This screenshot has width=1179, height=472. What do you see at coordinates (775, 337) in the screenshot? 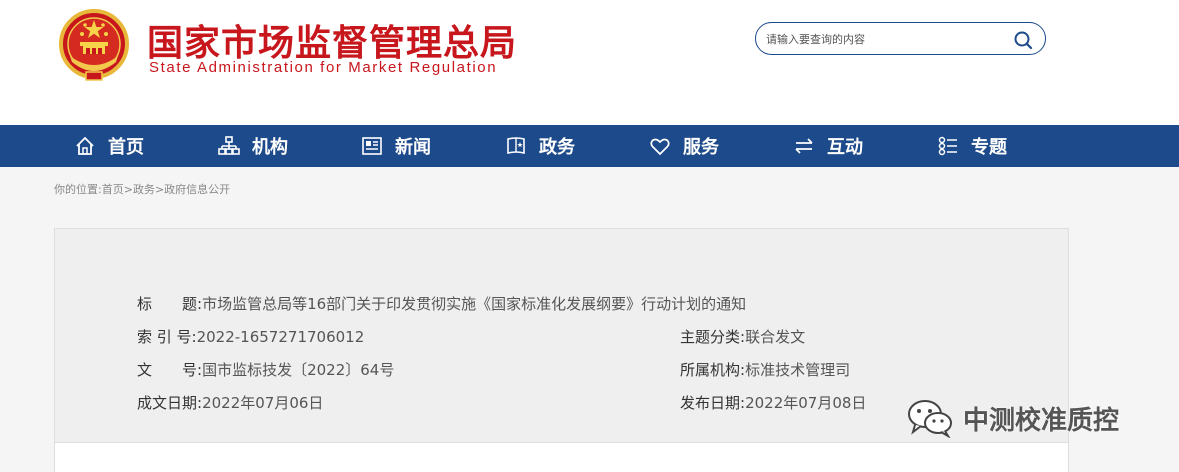
I see `category-value: 联合发文` at bounding box center [775, 337].